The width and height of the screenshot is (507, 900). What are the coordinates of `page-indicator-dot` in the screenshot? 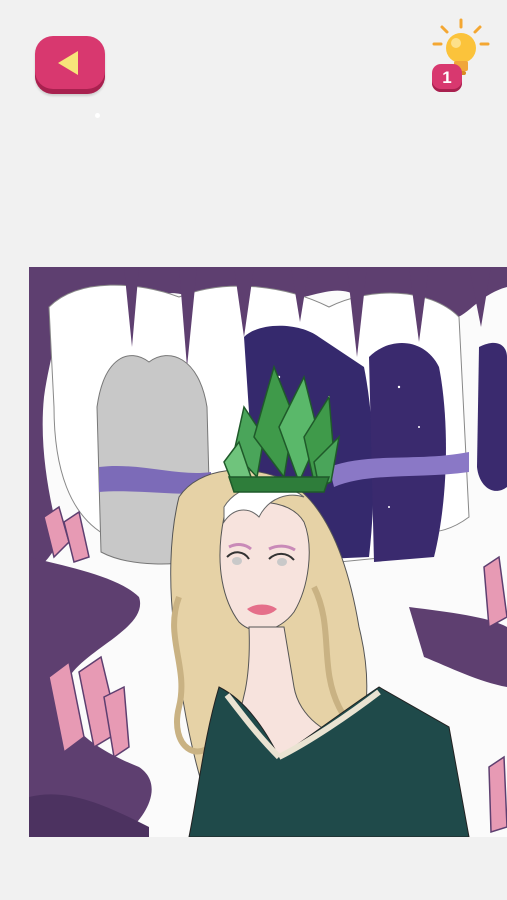 It's located at (97, 115).